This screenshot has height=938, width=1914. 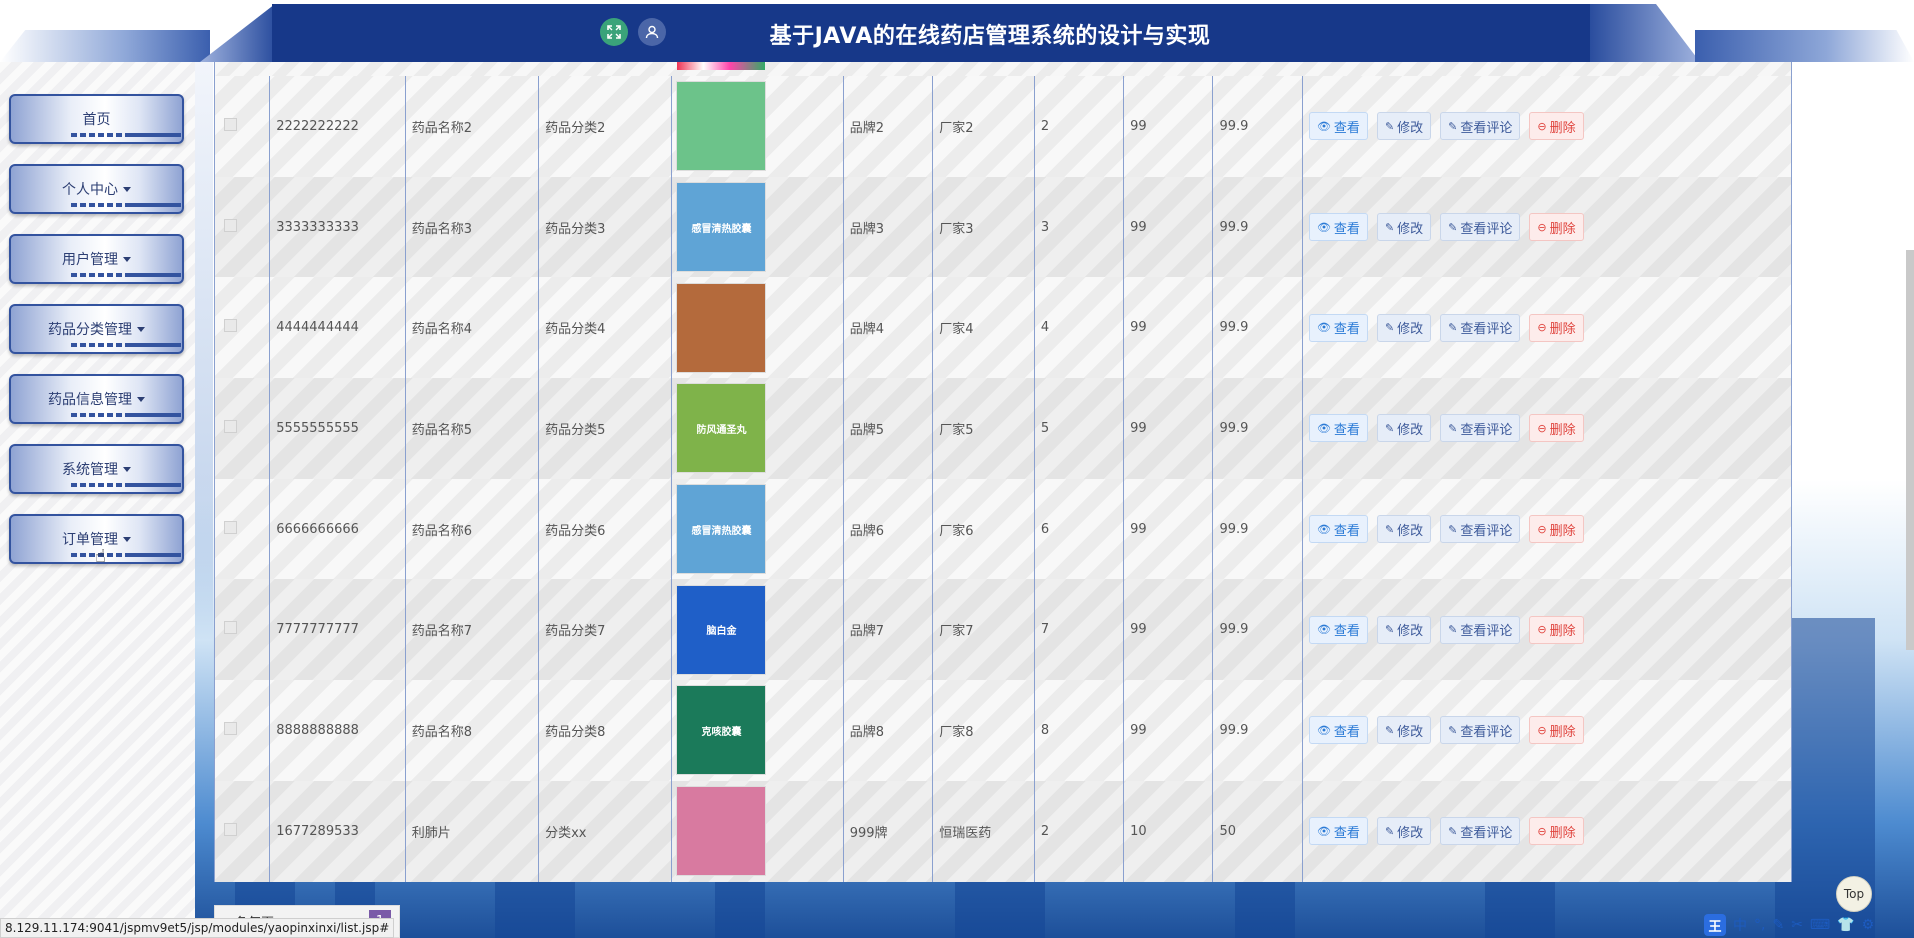 What do you see at coordinates (956, 128) in the screenshot?
I see `drug-manufacturer: 厂家2` at bounding box center [956, 128].